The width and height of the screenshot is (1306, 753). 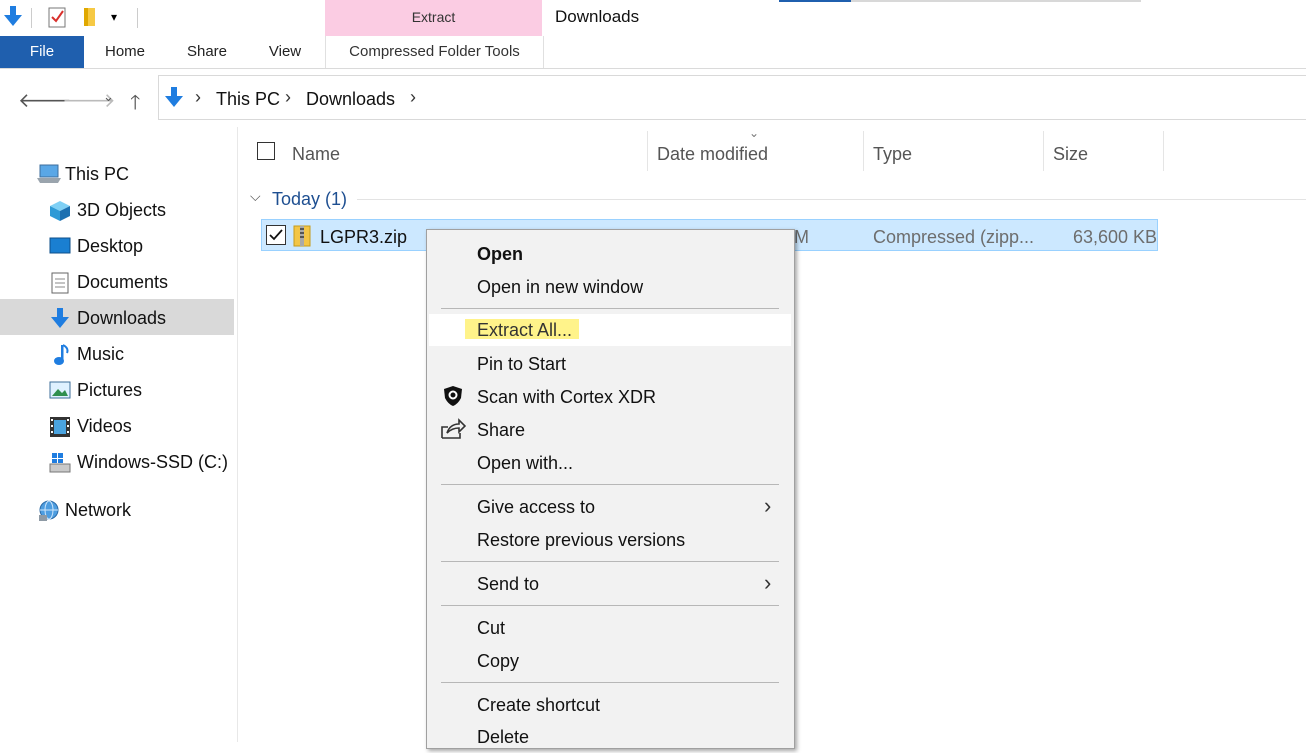 What do you see at coordinates (207, 52) in the screenshot?
I see `tab-share: Share` at bounding box center [207, 52].